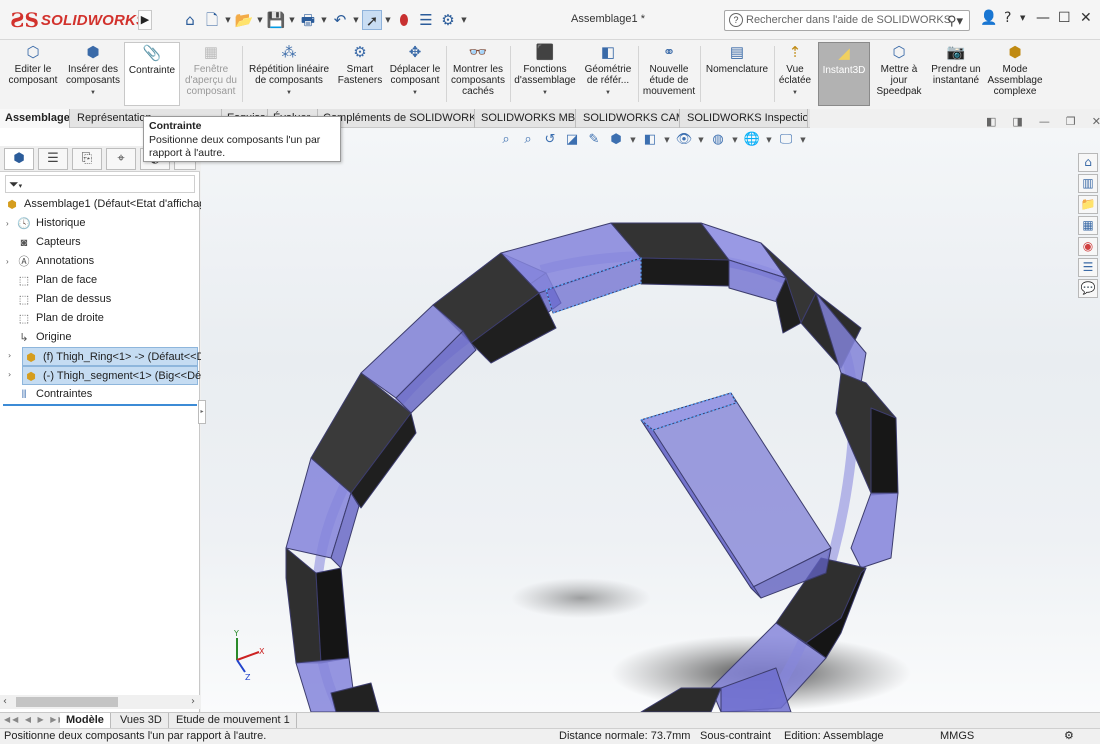 The image size is (1100, 744). What do you see at coordinates (608, 93) in the screenshot?
I see `reference-geometry-dropdown-icon: ▼` at bounding box center [608, 93].